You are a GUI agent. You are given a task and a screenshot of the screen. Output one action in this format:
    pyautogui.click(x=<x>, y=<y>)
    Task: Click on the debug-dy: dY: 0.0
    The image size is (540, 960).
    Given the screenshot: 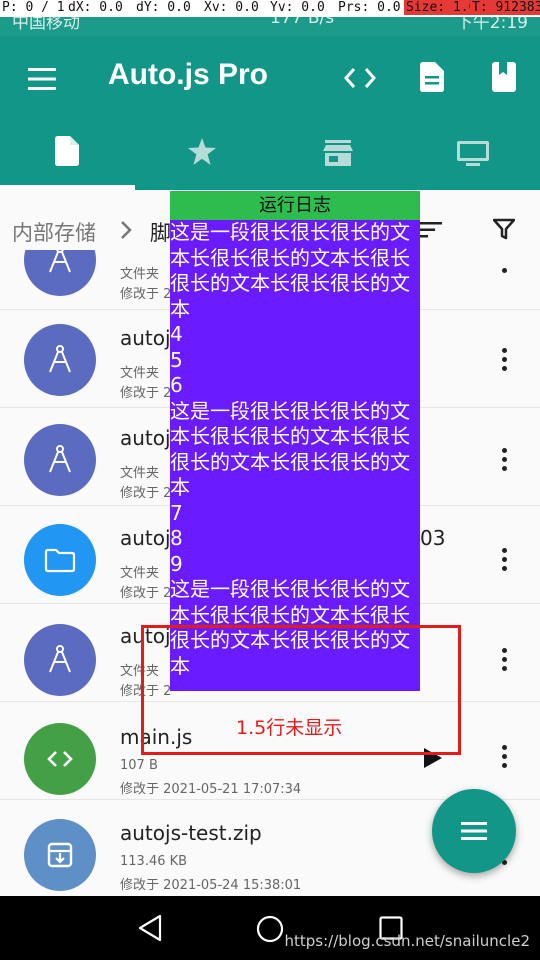 What is the action you would take?
    pyautogui.click(x=163, y=7)
    